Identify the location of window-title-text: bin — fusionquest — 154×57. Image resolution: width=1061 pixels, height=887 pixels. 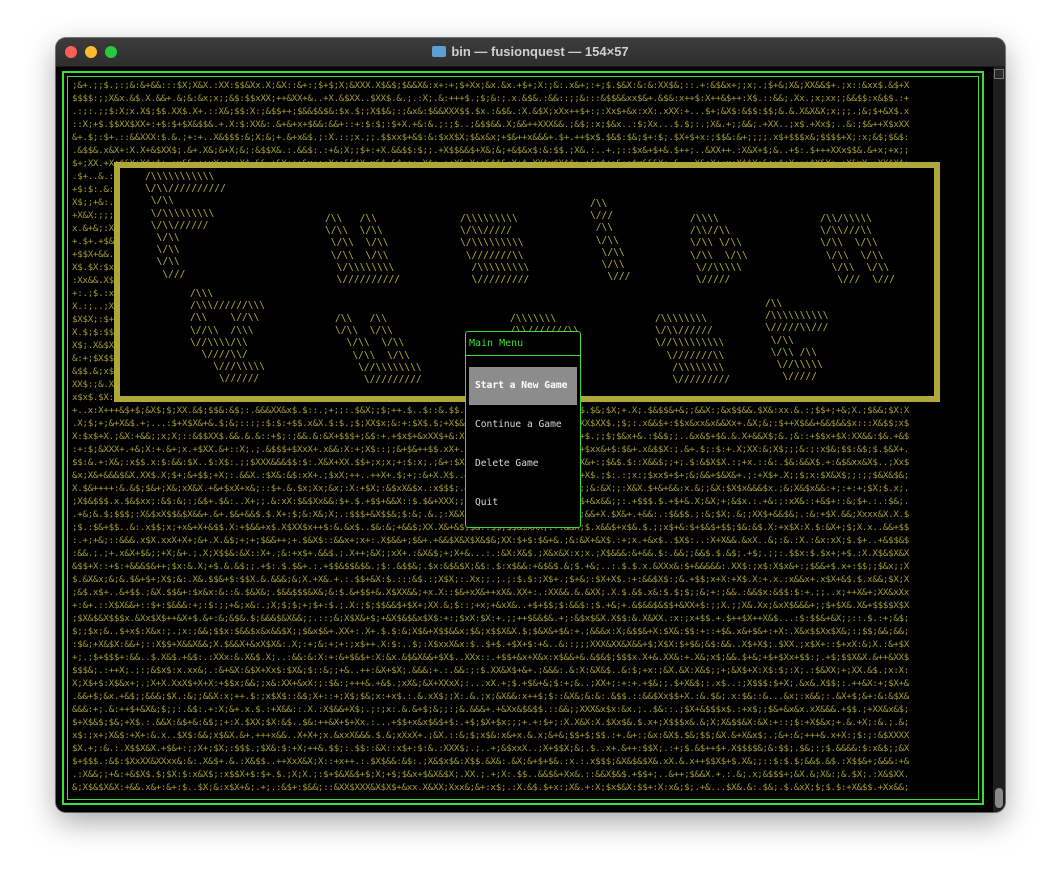
(540, 51).